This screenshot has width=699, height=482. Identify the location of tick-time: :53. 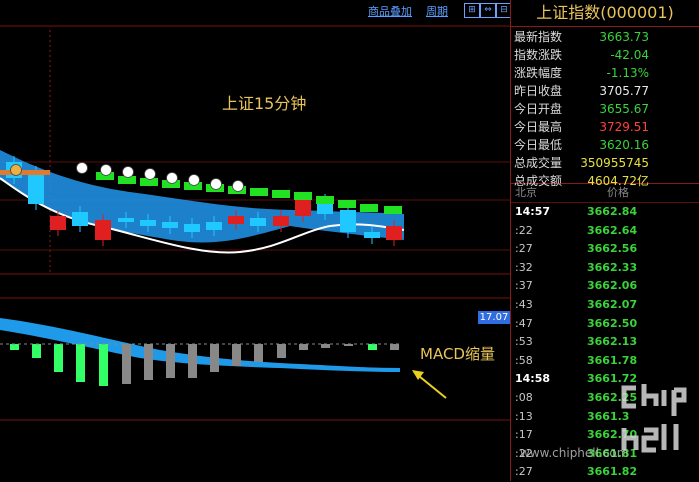
(524, 342).